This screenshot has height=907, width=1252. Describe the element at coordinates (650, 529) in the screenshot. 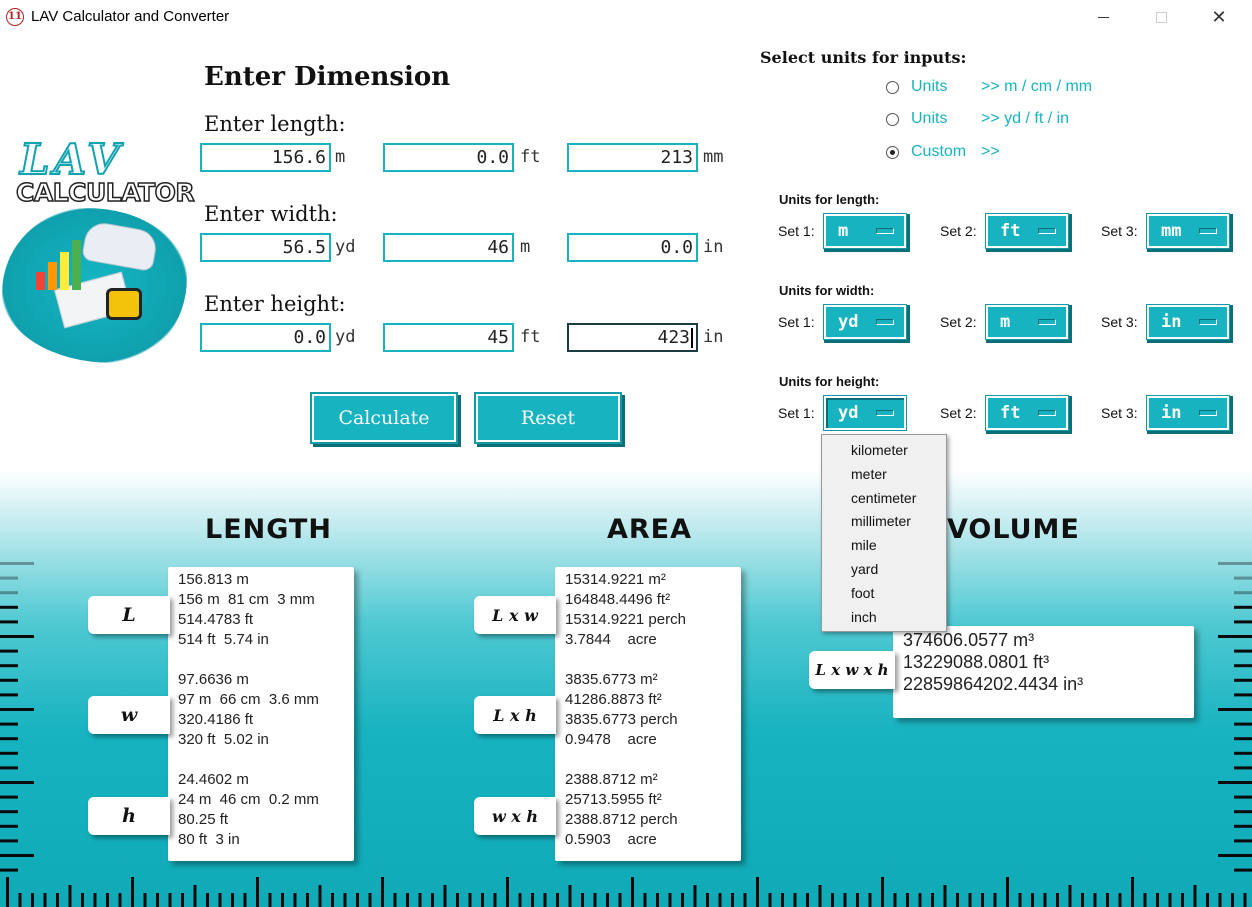

I see `area-results-heading: AREA` at that location.